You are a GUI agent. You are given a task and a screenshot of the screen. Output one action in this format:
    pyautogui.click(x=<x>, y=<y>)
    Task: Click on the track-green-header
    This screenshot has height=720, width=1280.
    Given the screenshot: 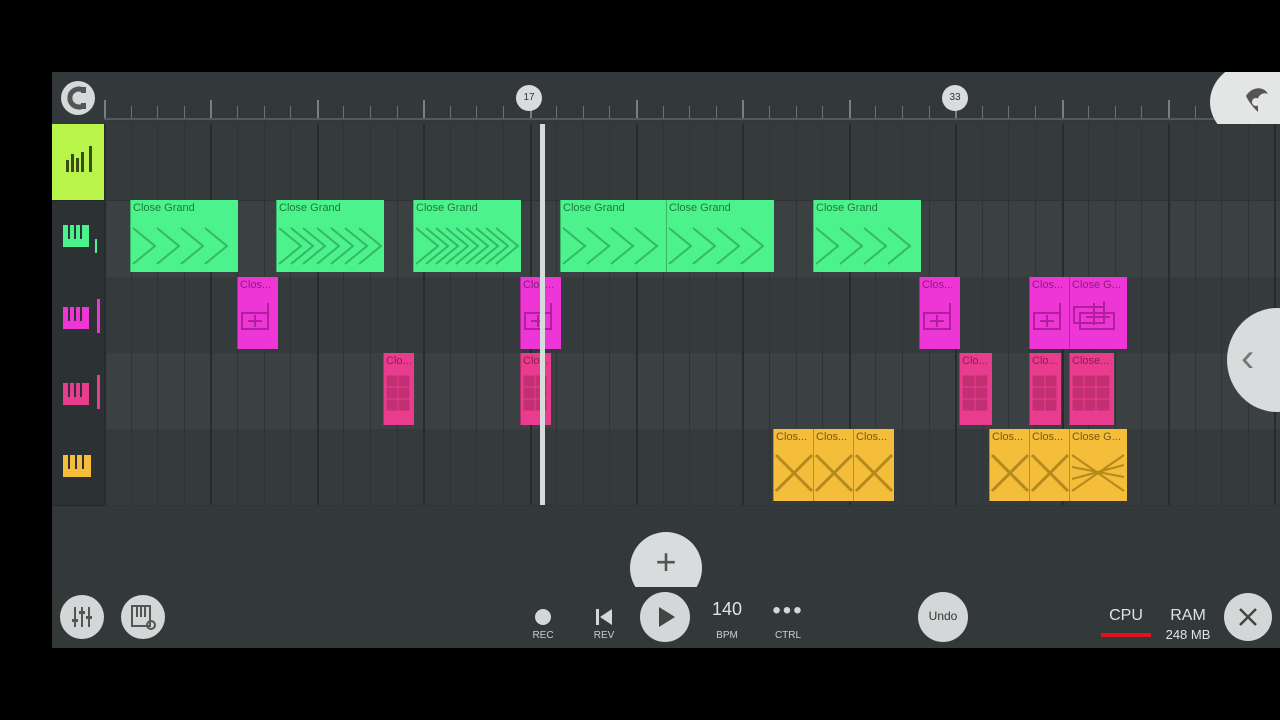 What is the action you would take?
    pyautogui.click(x=78, y=239)
    